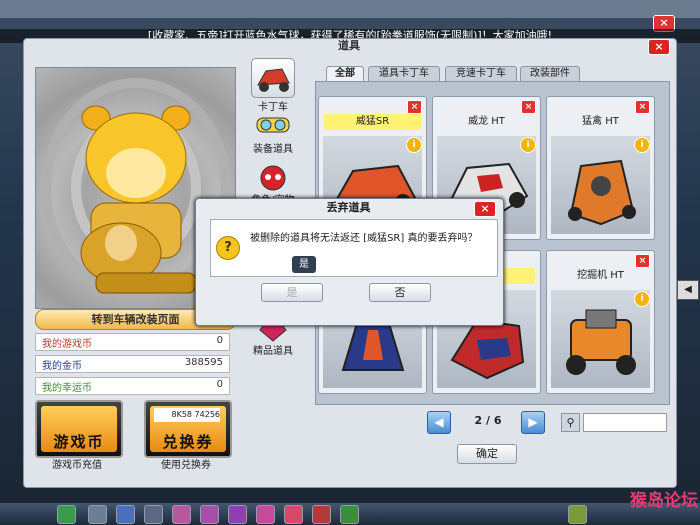 The image size is (700, 525). Describe the element at coordinates (292, 292) in the screenshot. I see `yes-button: 是` at that location.